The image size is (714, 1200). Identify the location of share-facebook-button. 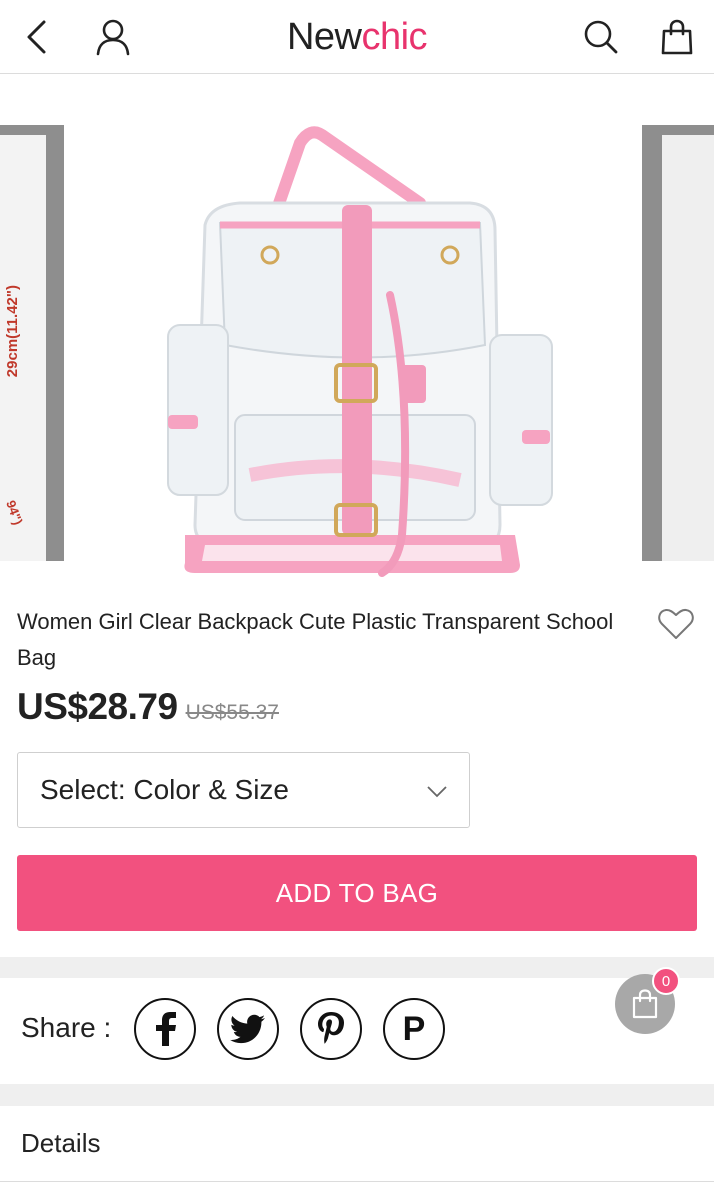
(165, 1029).